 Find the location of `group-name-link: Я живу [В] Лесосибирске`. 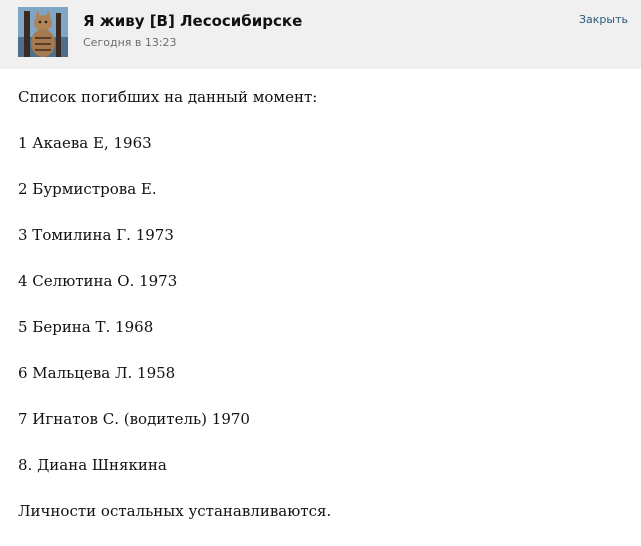

group-name-link: Я живу [В] Лесосибирске is located at coordinates (192, 21).